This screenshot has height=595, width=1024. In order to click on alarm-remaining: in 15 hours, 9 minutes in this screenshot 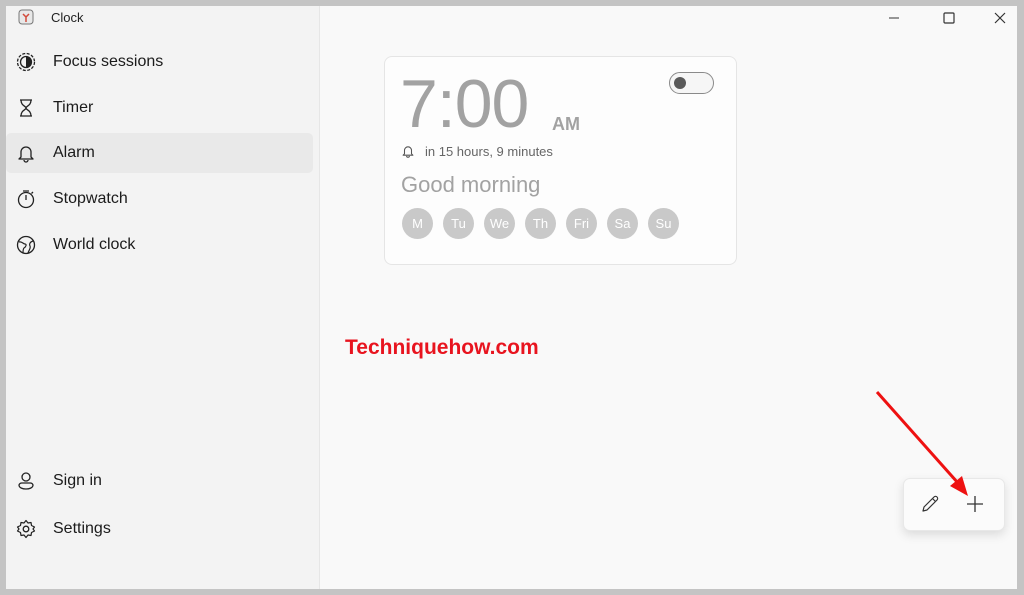, I will do `click(489, 151)`.